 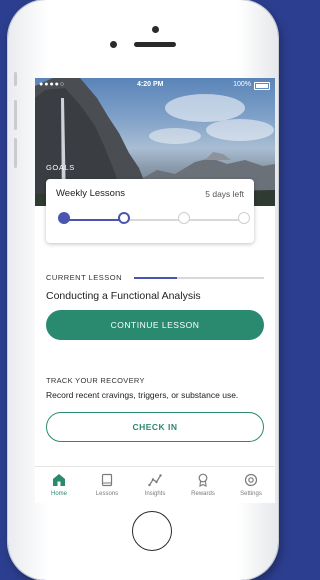 I want to click on tab-home: Home, so click(x=59, y=485).